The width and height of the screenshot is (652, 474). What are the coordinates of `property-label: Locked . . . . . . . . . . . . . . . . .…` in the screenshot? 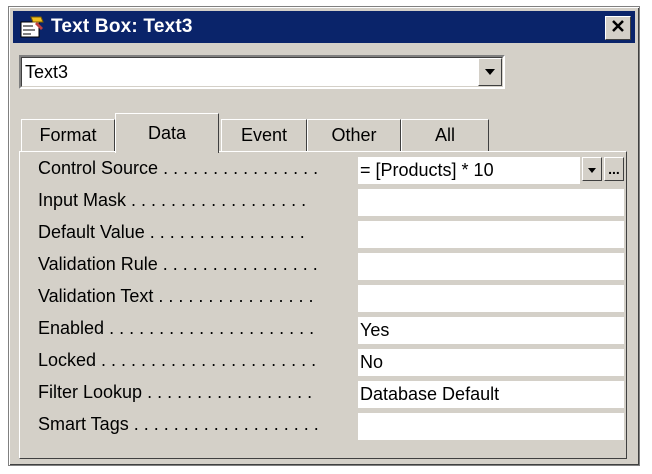 It's located at (177, 360).